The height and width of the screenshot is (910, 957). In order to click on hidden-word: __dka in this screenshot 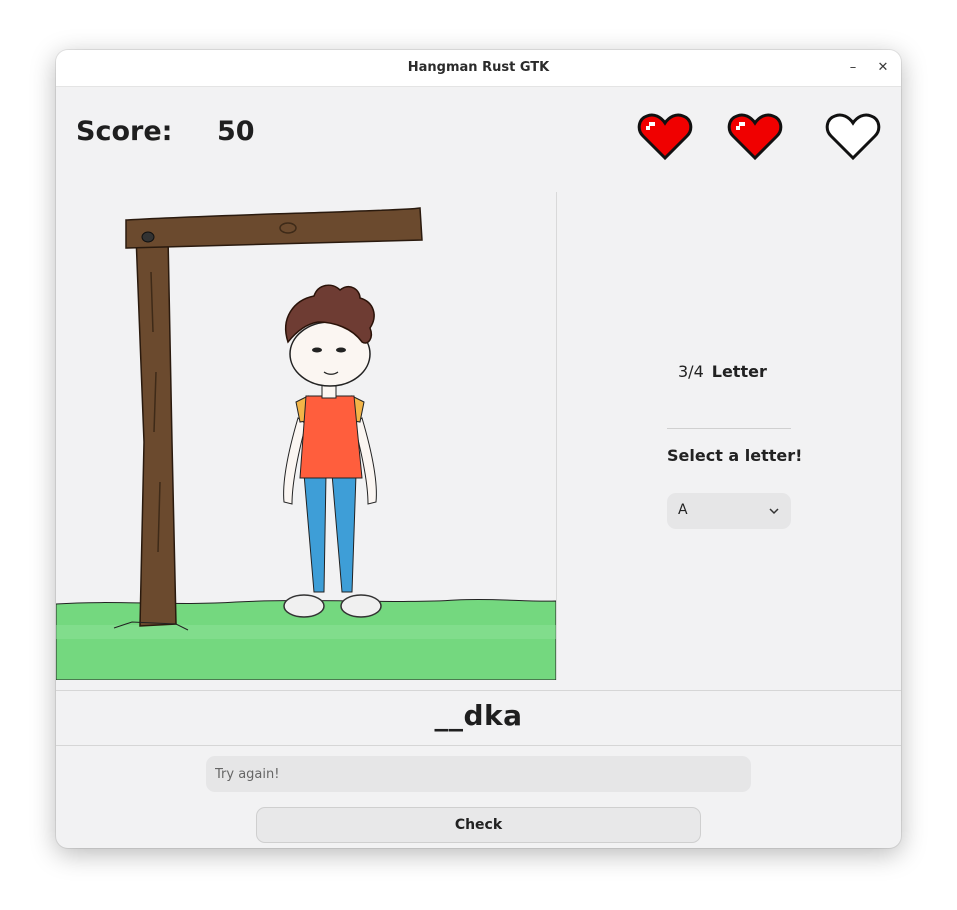, I will do `click(478, 715)`.